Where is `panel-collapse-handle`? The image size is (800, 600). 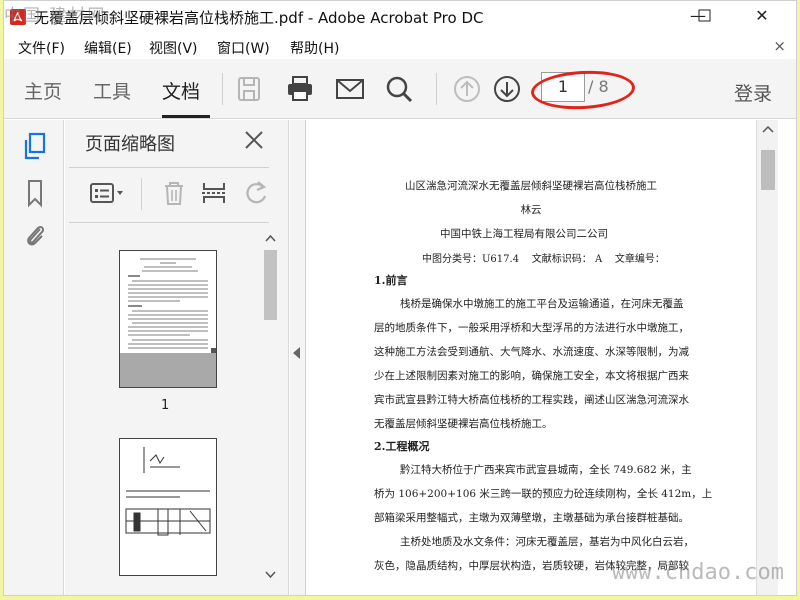
panel-collapse-handle is located at coordinates (298, 357).